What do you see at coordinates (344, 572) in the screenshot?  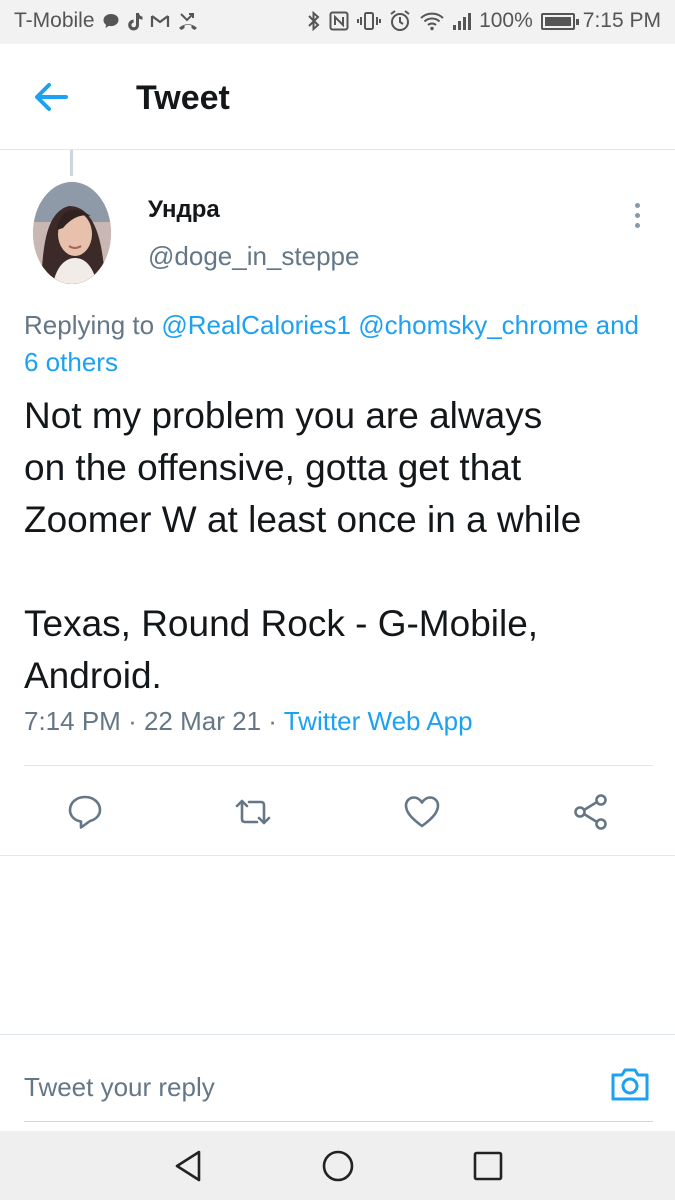 I see `tweet-text-blank-line` at bounding box center [344, 572].